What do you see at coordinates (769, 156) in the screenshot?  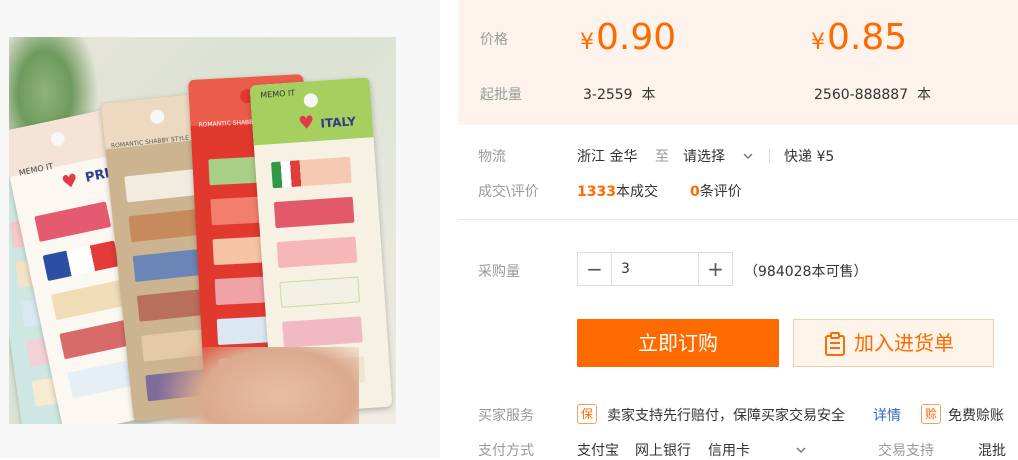 I see `divider` at bounding box center [769, 156].